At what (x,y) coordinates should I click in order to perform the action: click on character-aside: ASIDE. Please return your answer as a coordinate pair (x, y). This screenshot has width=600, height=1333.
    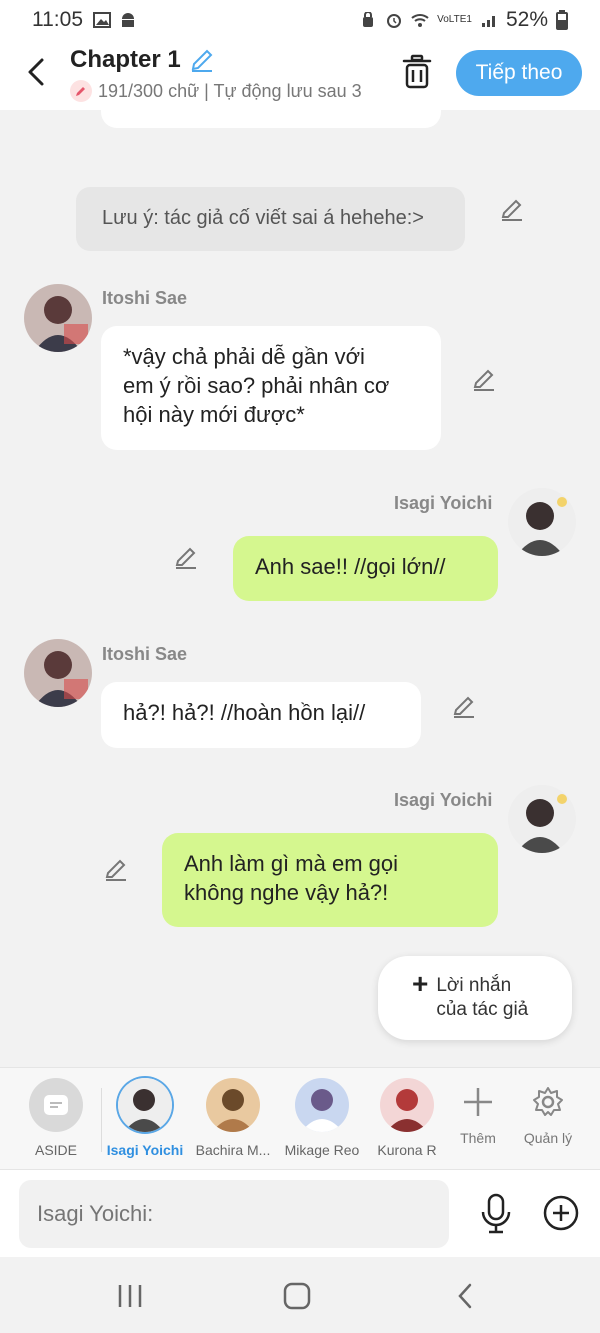
    Looking at the image, I should click on (56, 1118).